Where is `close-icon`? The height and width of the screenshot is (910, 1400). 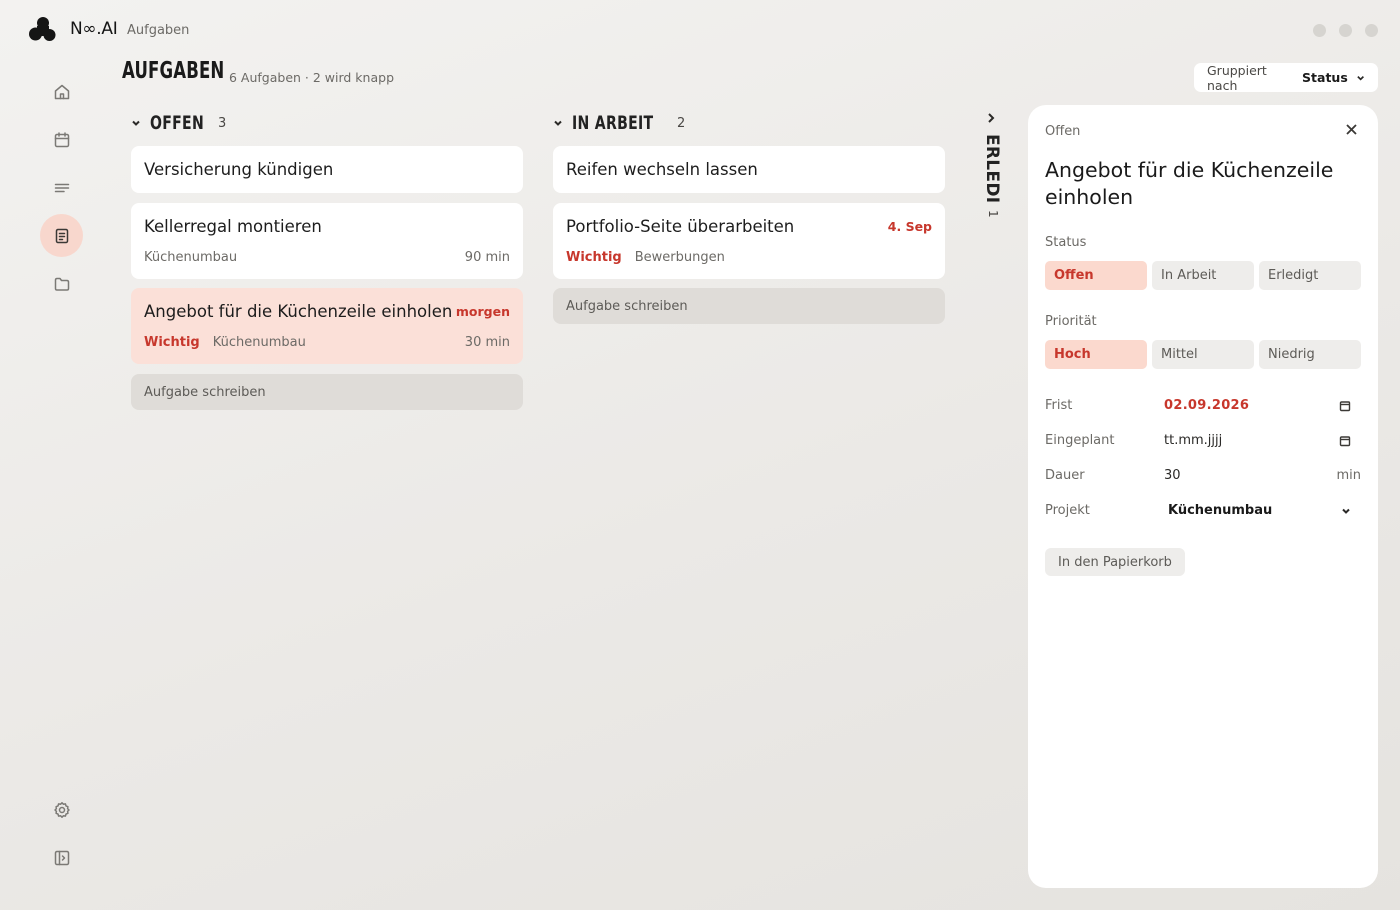 close-icon is located at coordinates (1351, 129).